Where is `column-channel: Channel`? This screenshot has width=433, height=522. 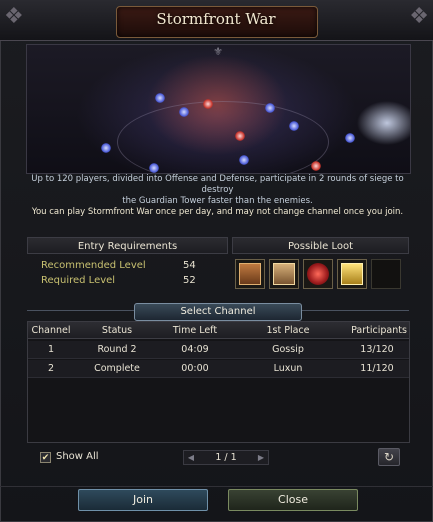
column-channel: Channel is located at coordinates (51, 330).